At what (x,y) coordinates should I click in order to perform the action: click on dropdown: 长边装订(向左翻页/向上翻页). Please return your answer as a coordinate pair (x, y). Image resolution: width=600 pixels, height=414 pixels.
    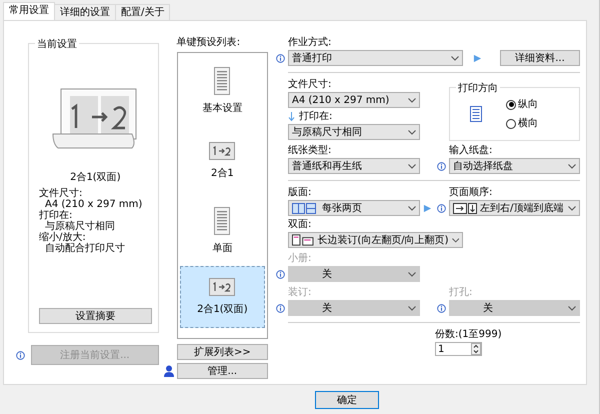
    Looking at the image, I should click on (375, 240).